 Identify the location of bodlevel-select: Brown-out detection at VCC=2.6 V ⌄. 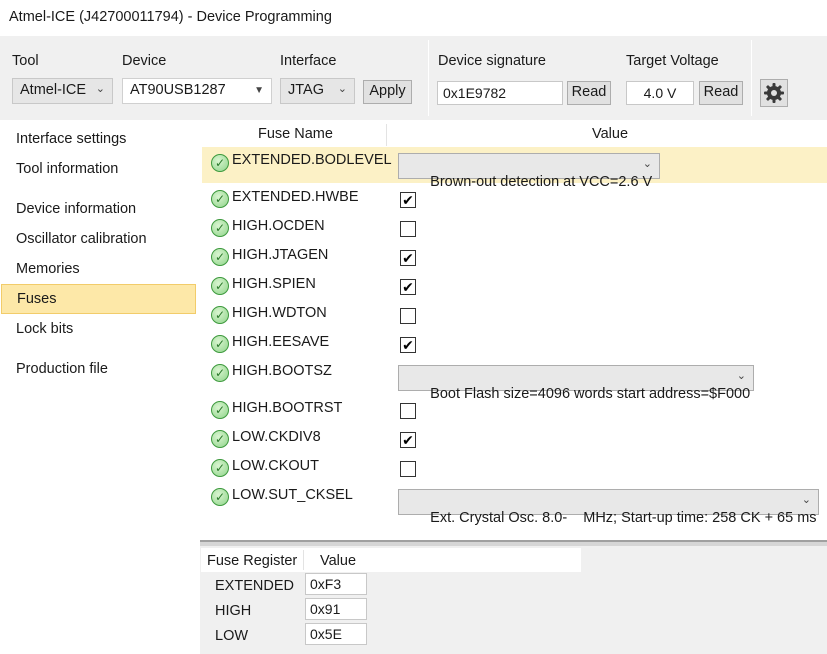
(529, 171).